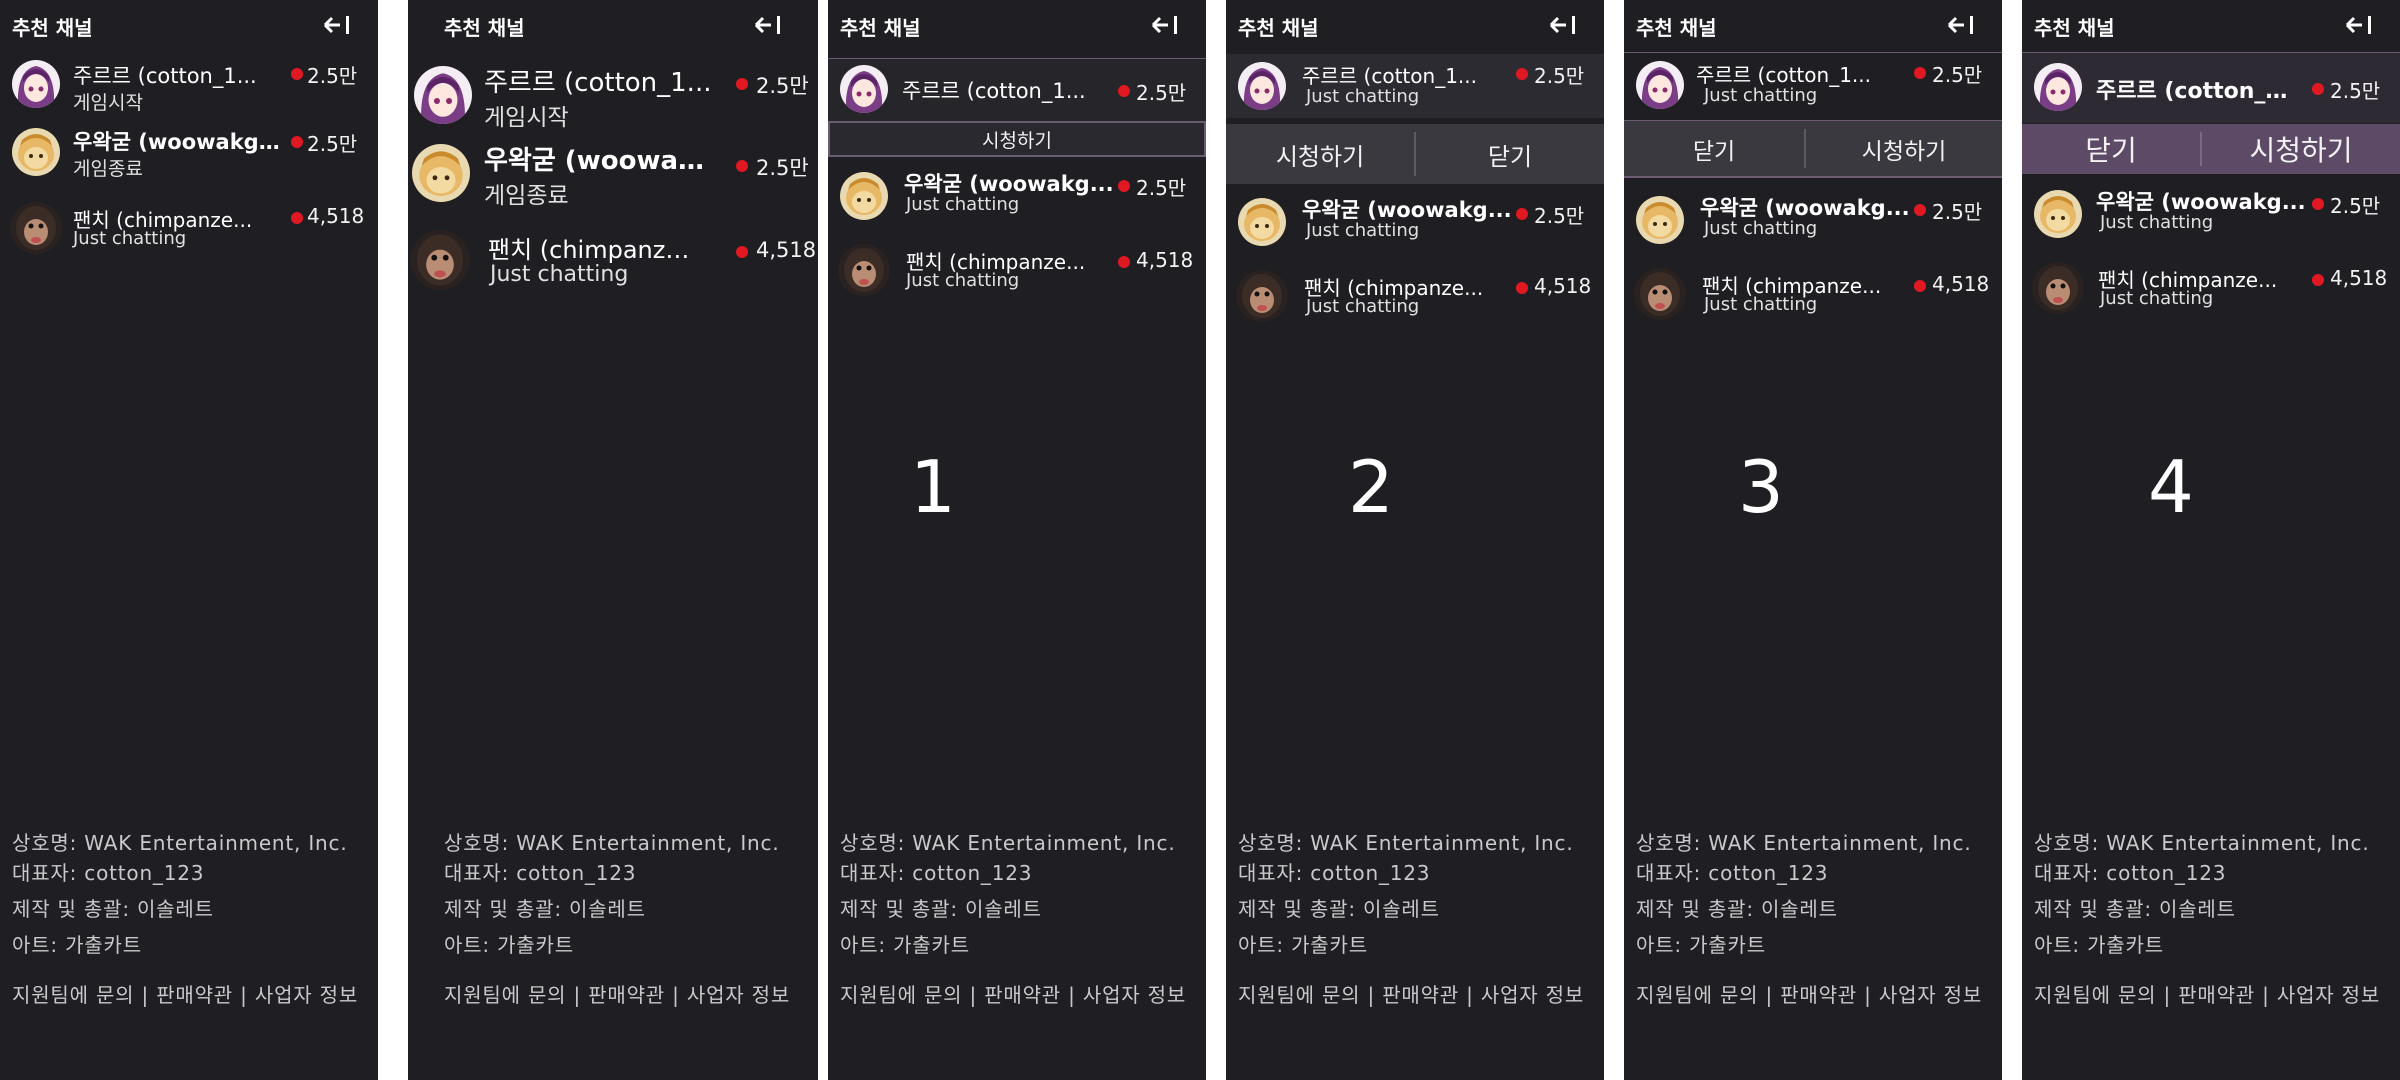 This screenshot has height=1080, width=2400. I want to click on variant-label: 1, so click(933, 487).